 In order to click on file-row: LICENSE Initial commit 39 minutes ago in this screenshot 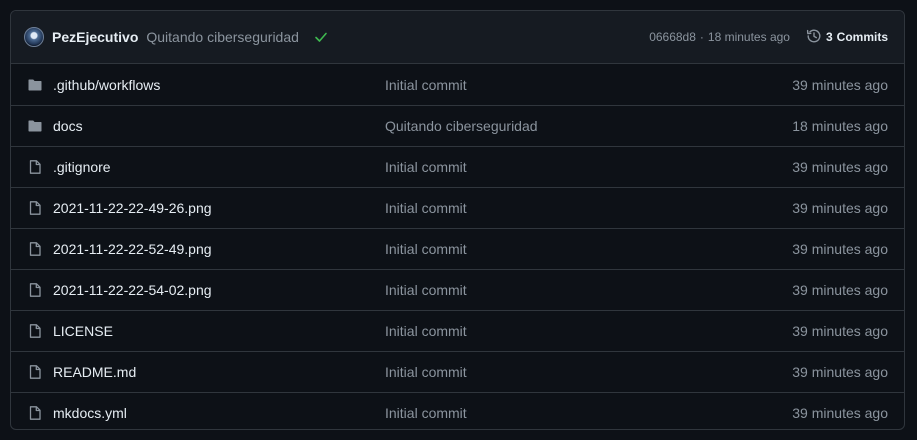, I will do `click(457, 330)`.